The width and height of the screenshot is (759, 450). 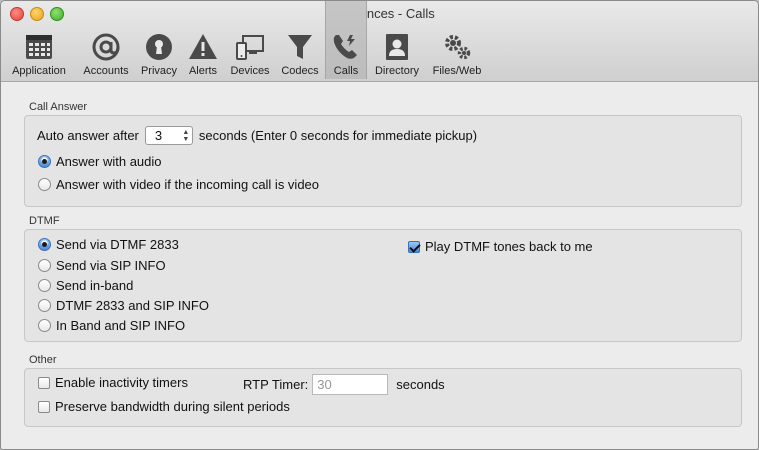 I want to click on preserve-bandwidth-option: Preserve bandwidth during silent periods, so click(x=164, y=406).